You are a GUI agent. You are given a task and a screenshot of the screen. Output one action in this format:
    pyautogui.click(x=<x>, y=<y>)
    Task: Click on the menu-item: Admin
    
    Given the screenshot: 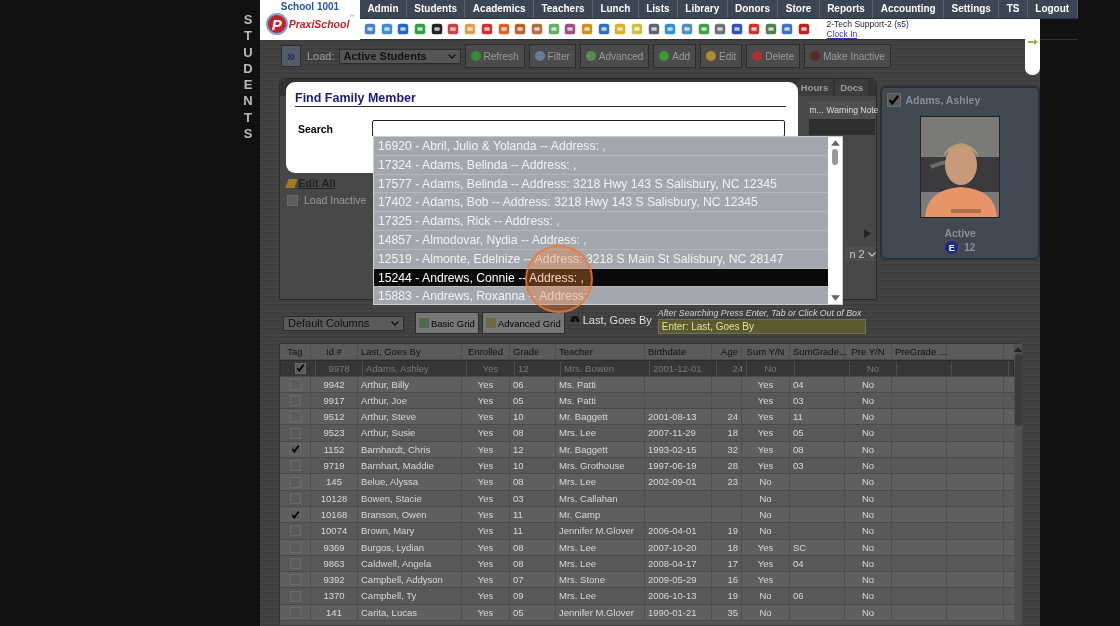 What is the action you would take?
    pyautogui.click(x=383, y=9)
    